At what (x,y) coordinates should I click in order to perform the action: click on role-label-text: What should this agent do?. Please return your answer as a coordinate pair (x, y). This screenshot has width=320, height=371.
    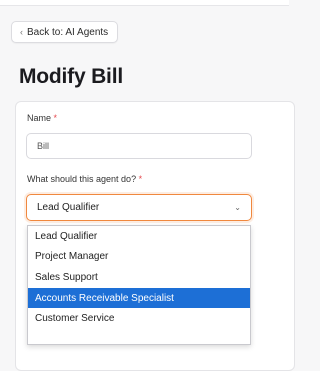
    Looking at the image, I should click on (82, 179).